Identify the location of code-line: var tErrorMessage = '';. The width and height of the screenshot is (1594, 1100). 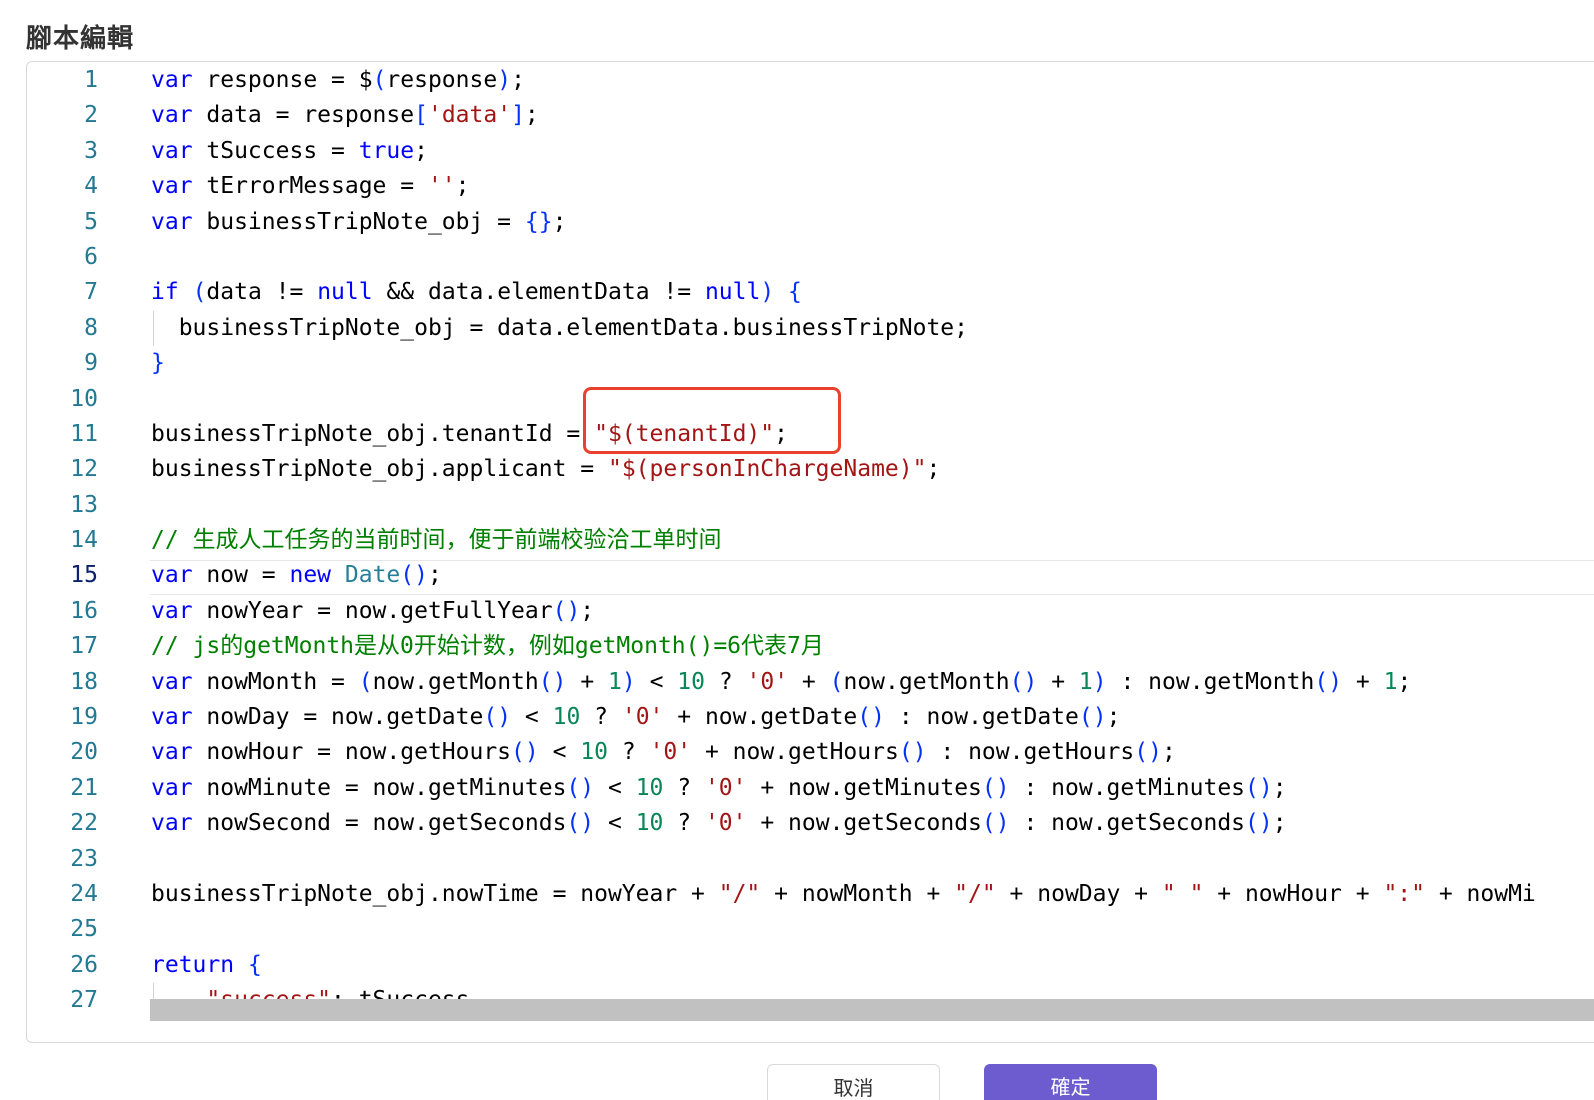
(872, 186).